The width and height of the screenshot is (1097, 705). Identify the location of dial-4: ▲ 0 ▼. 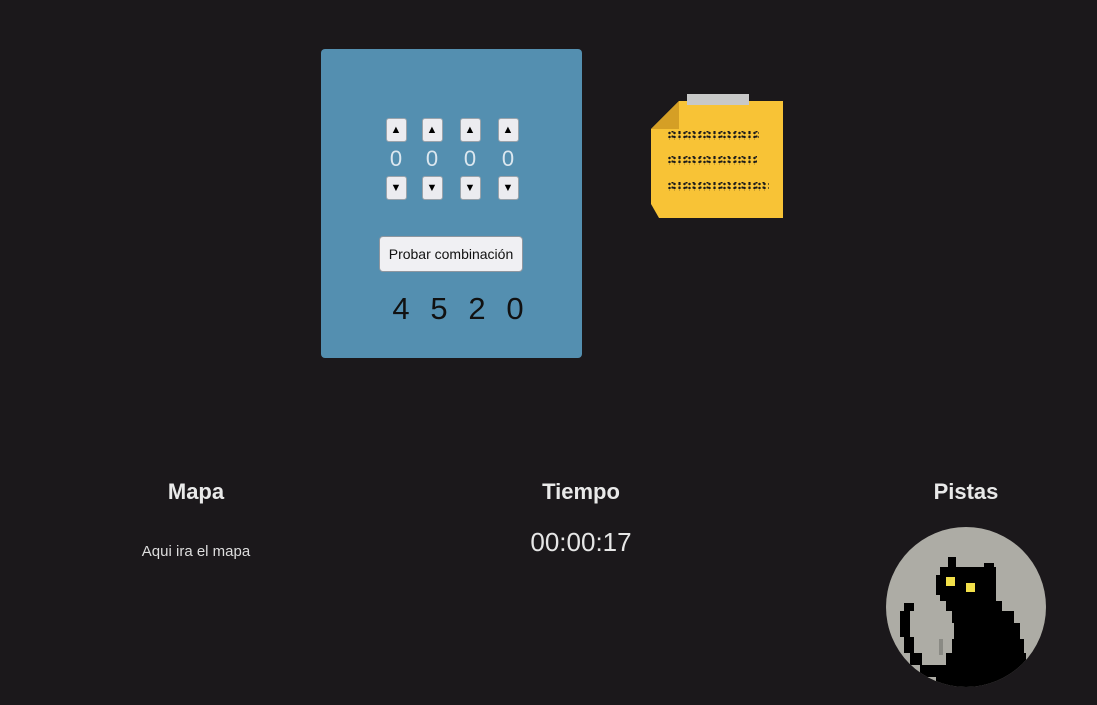
(508, 159).